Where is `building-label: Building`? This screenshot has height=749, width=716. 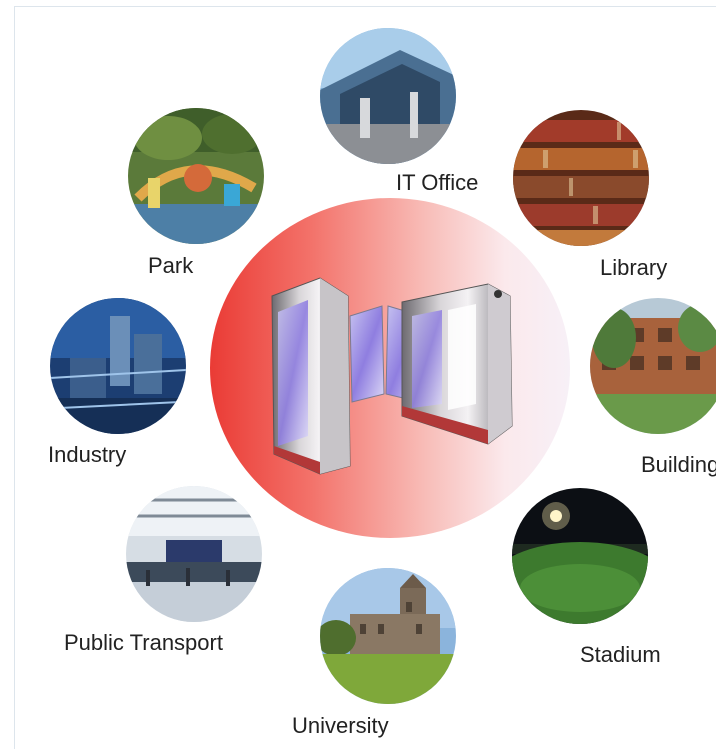 building-label: Building is located at coordinates (678, 464).